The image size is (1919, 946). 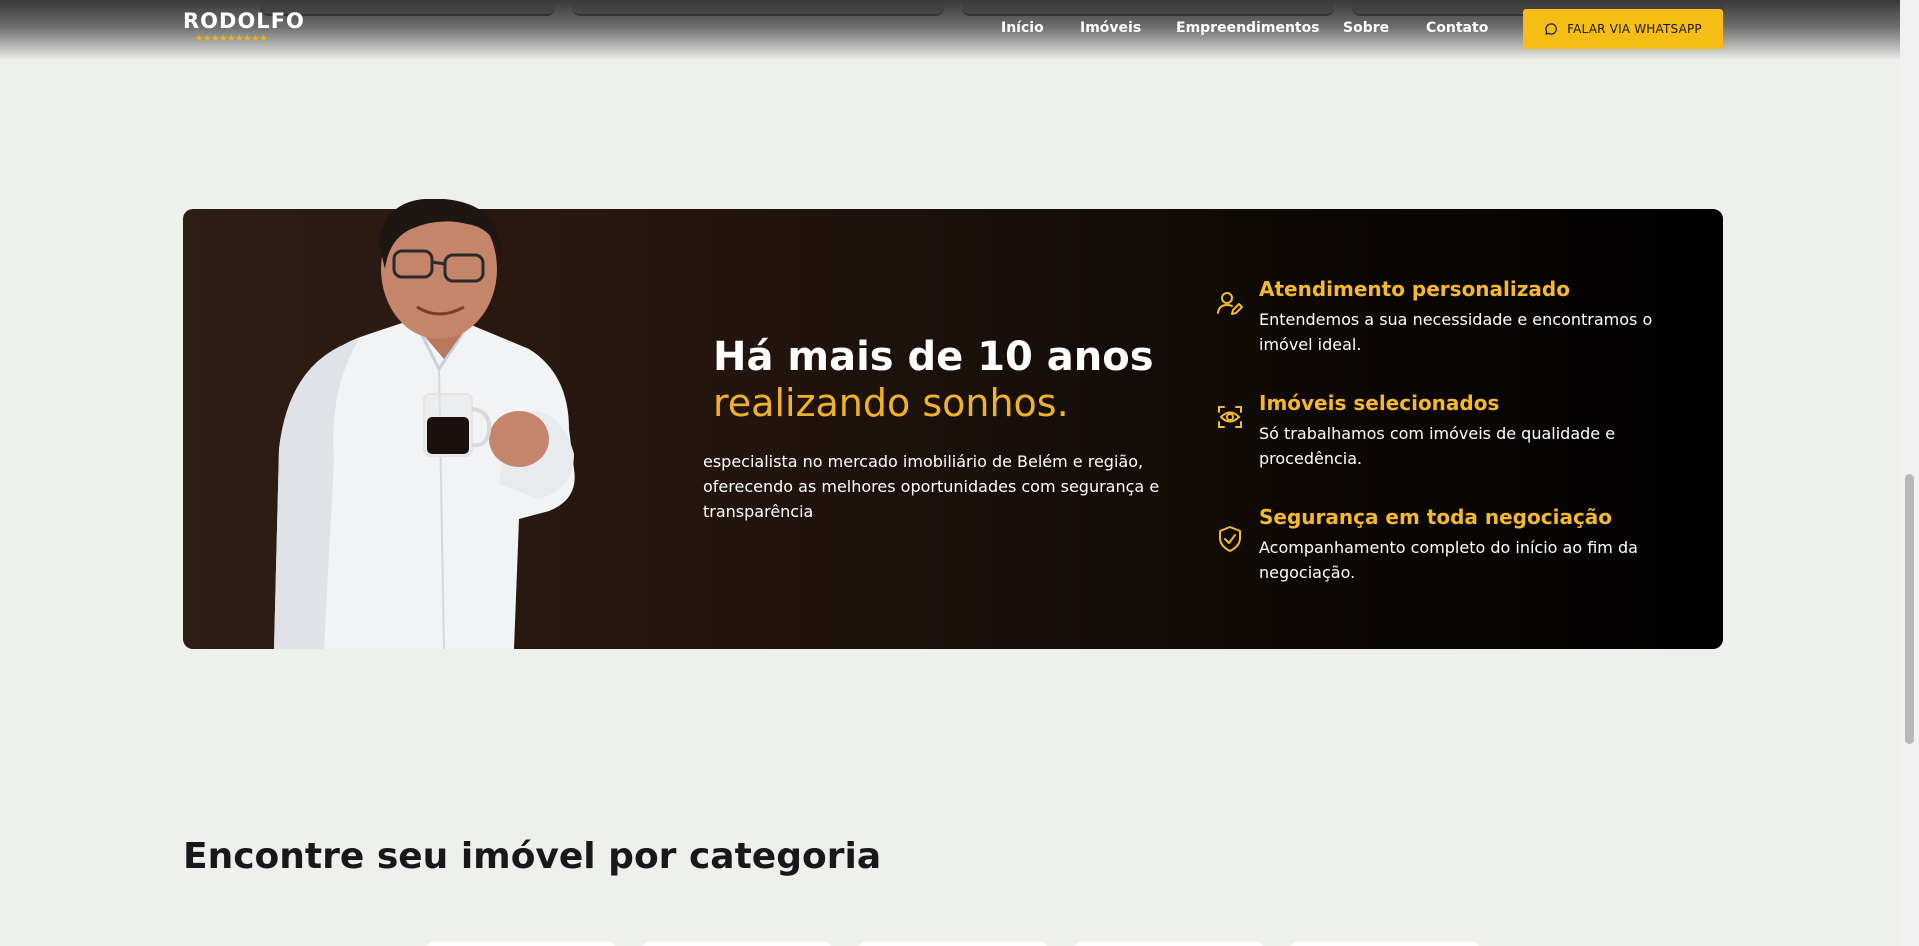 I want to click on whatsapp-button-label: FALAR VIA WHATSAPP, so click(x=1634, y=29).